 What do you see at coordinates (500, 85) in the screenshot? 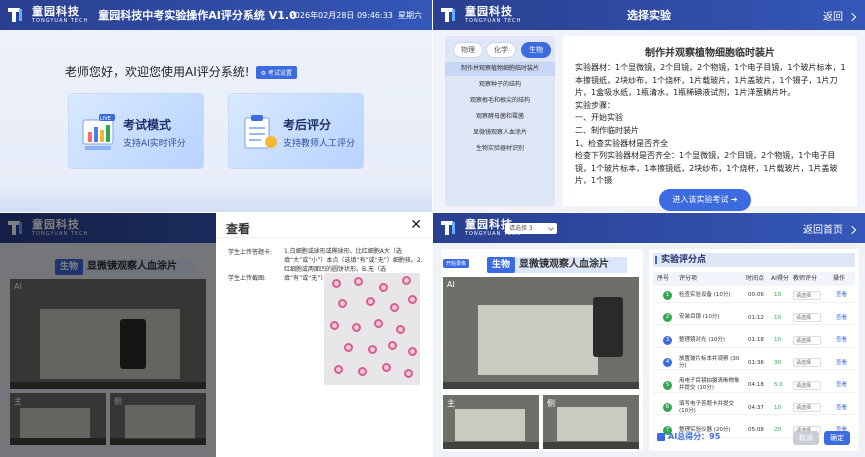
I see `experiment-item: 观察种子的结构` at bounding box center [500, 85].